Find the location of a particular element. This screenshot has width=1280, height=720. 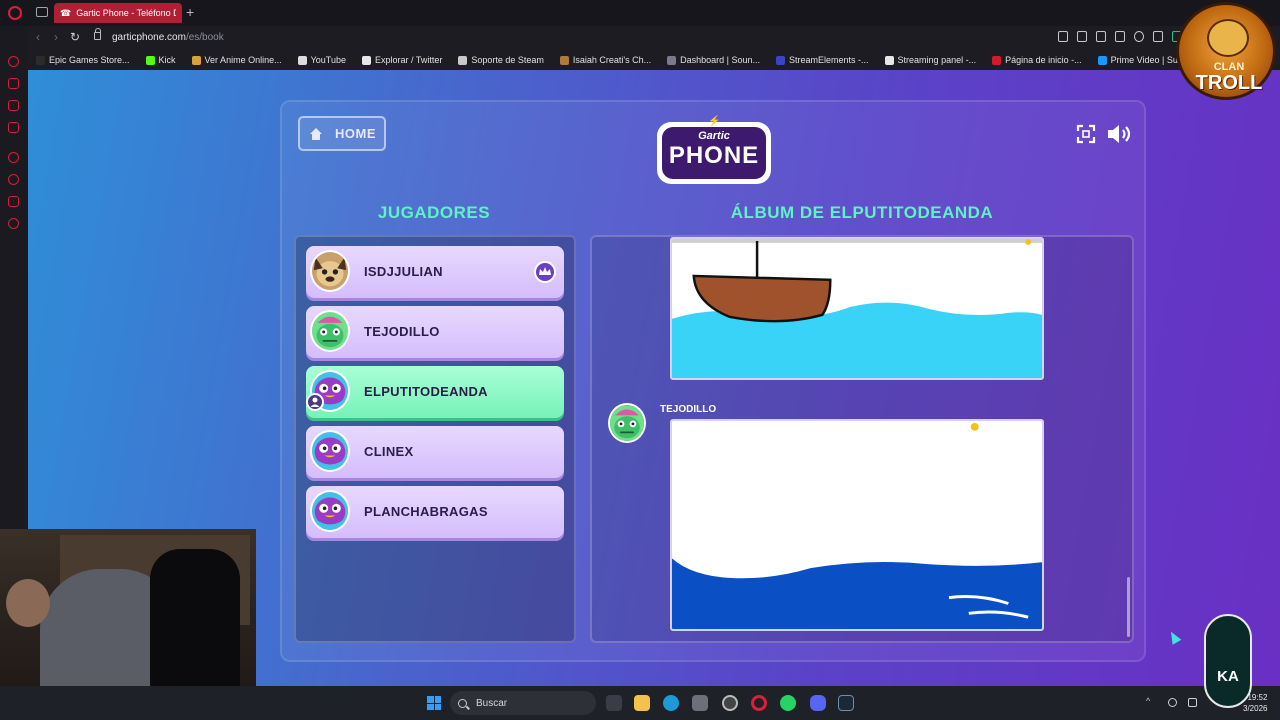

browser-tab-bar: ☎ Gartic Phone - Teléfono De + is located at coordinates (640, 13).